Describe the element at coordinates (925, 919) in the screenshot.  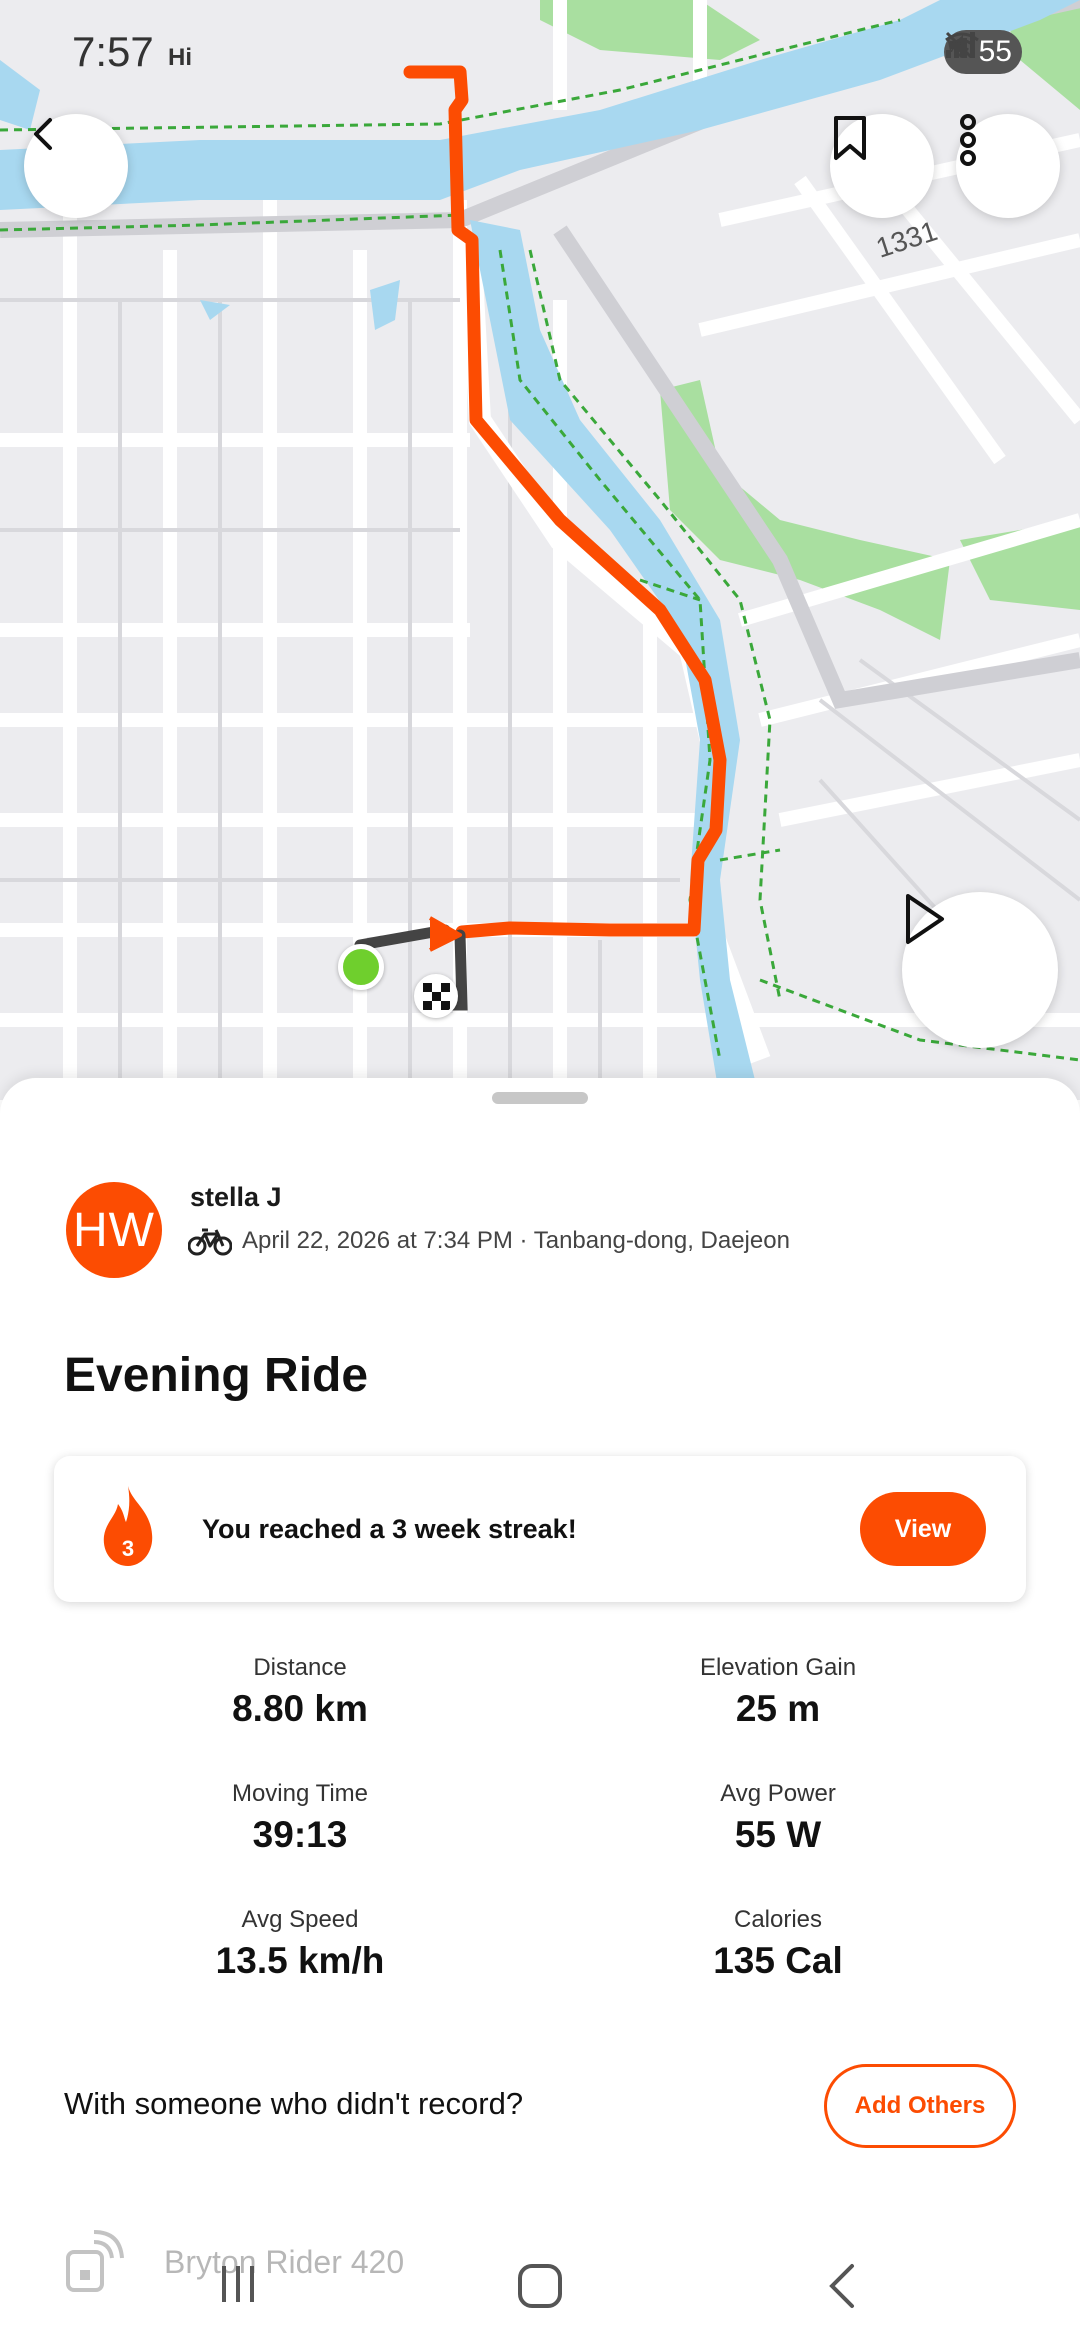
I see `play-icon` at that location.